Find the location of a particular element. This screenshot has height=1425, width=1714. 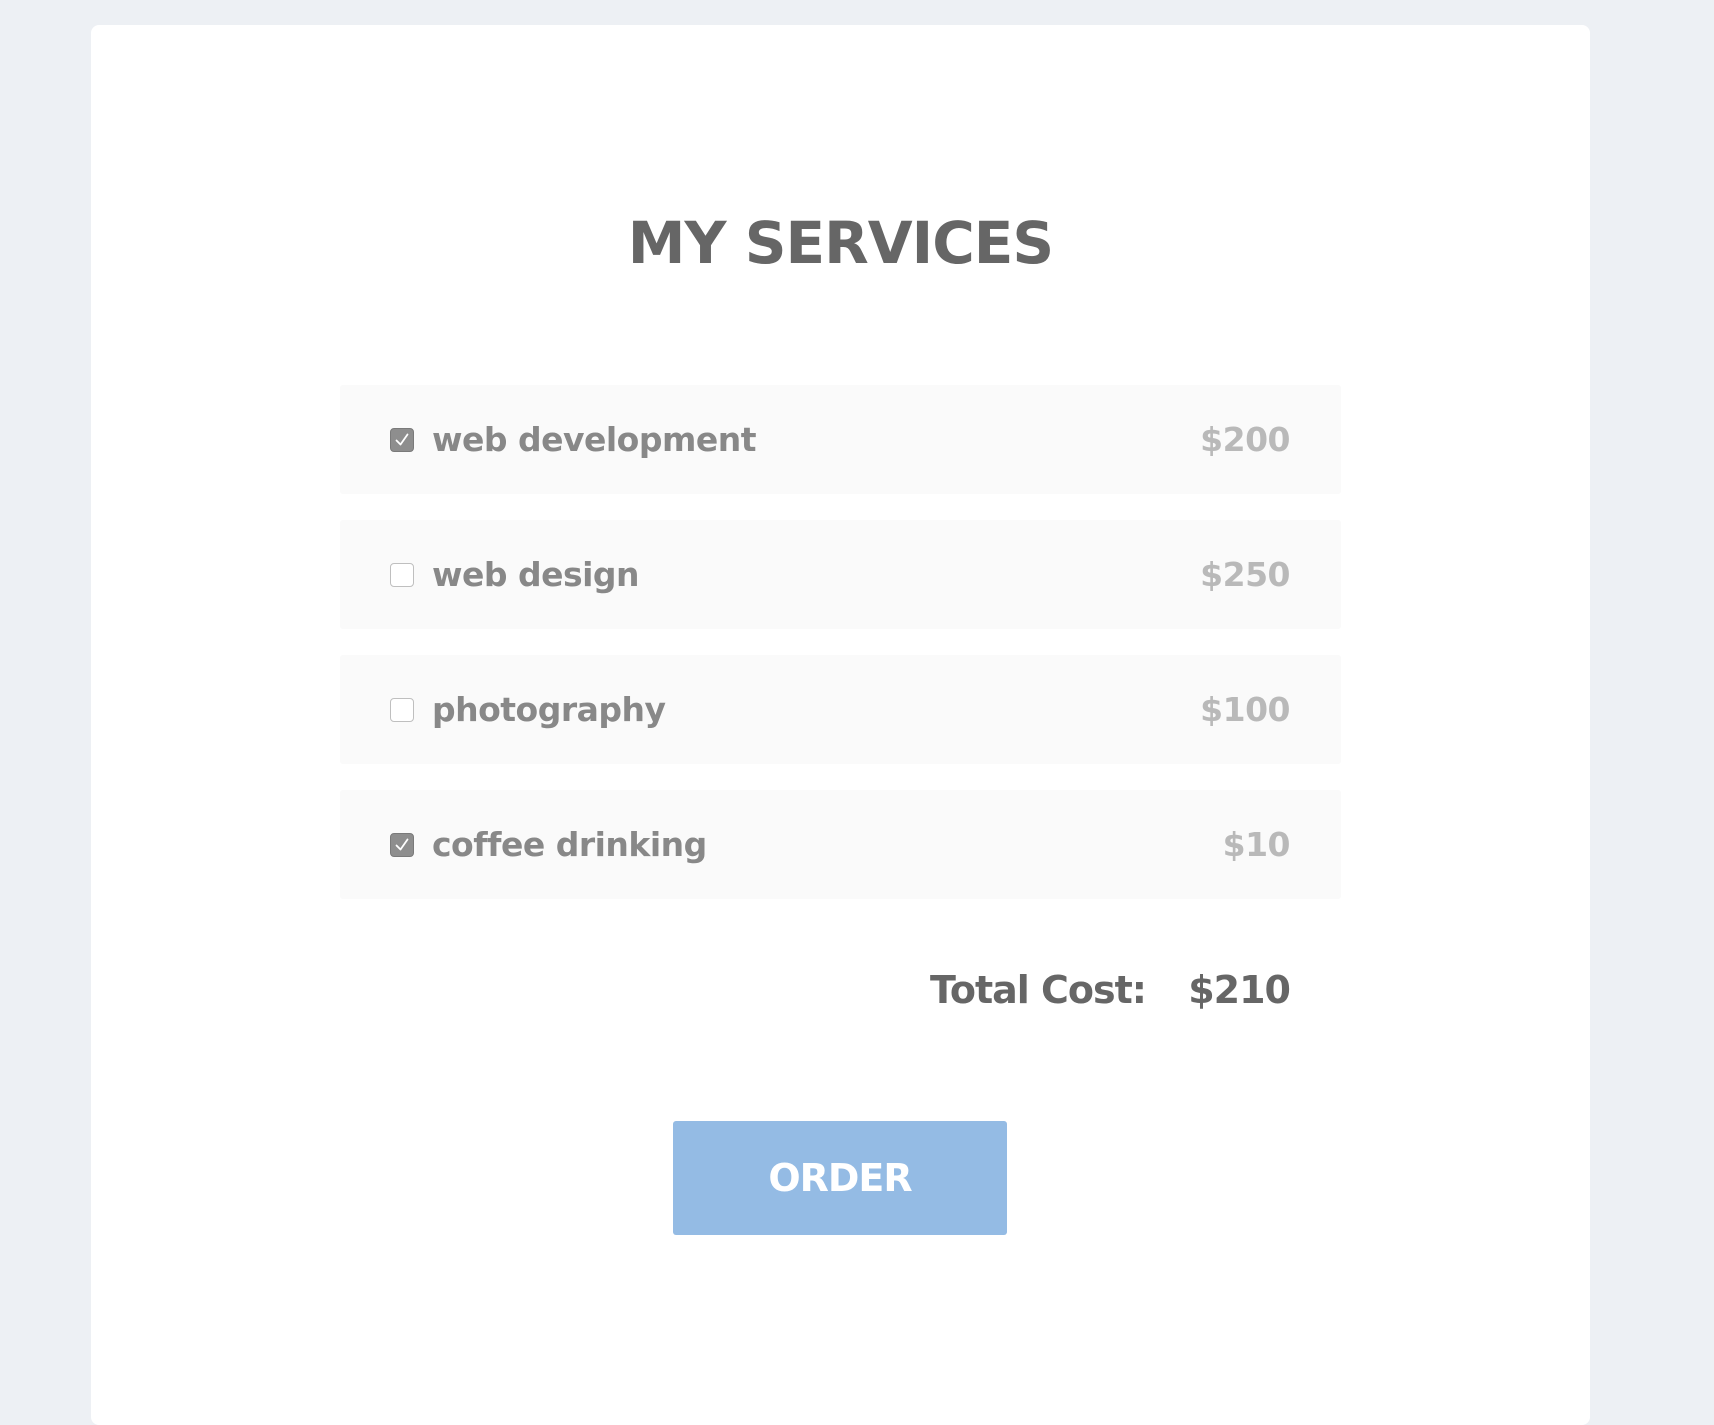

service-price: $250 is located at coordinates (1245, 574).